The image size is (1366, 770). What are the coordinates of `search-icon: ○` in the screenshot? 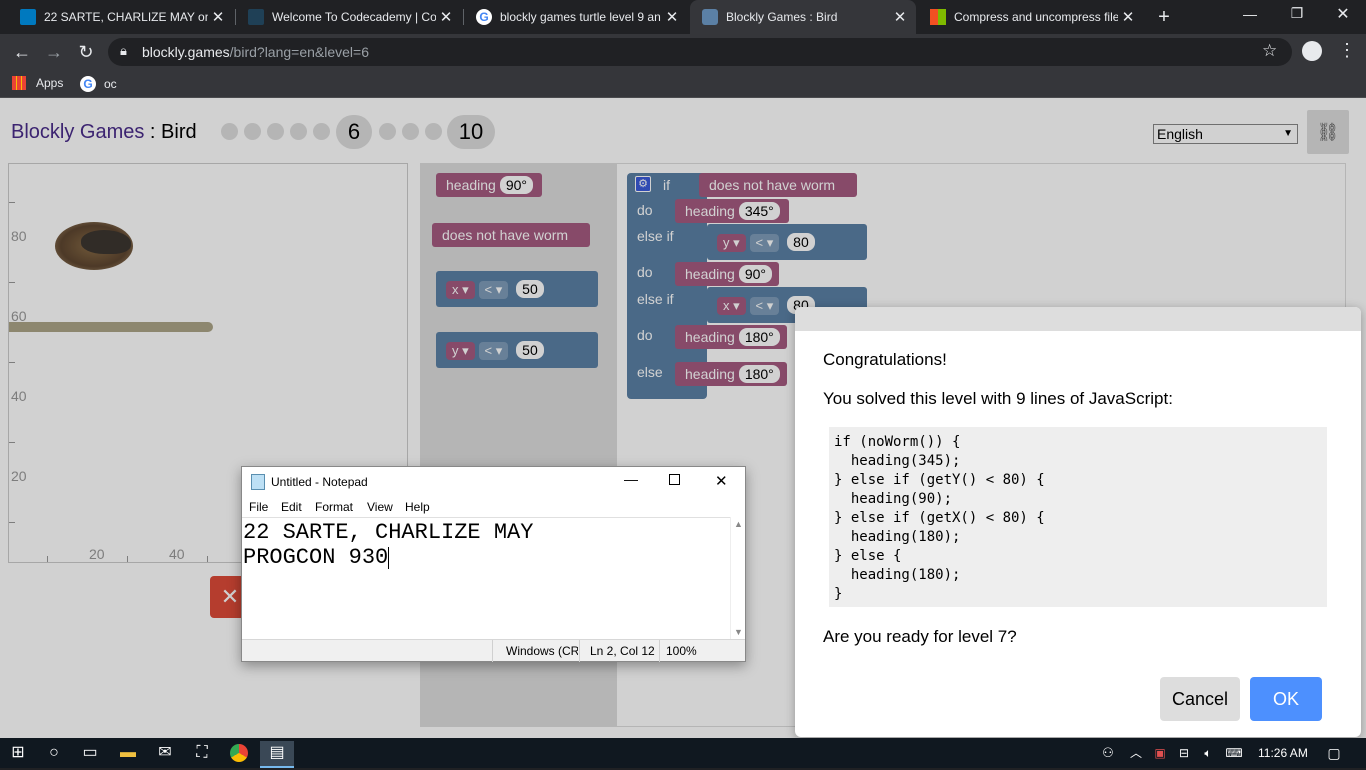 It's located at (54, 753).